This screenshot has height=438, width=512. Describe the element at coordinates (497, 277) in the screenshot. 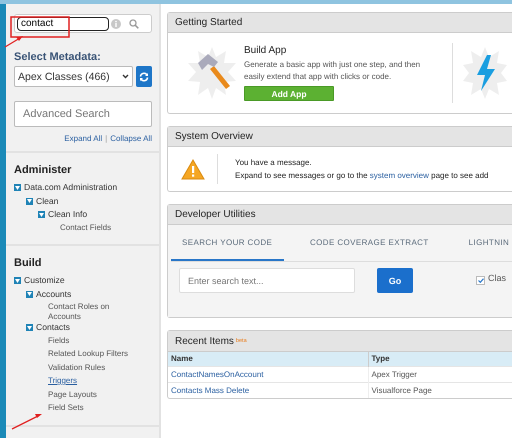

I see `checkbox-label: Clas` at that location.